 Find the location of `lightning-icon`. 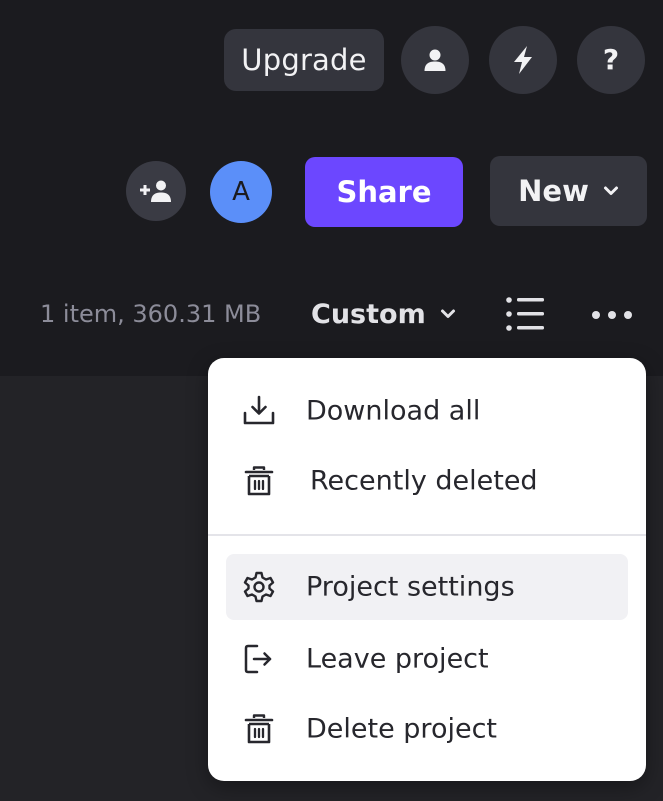

lightning-icon is located at coordinates (523, 60).